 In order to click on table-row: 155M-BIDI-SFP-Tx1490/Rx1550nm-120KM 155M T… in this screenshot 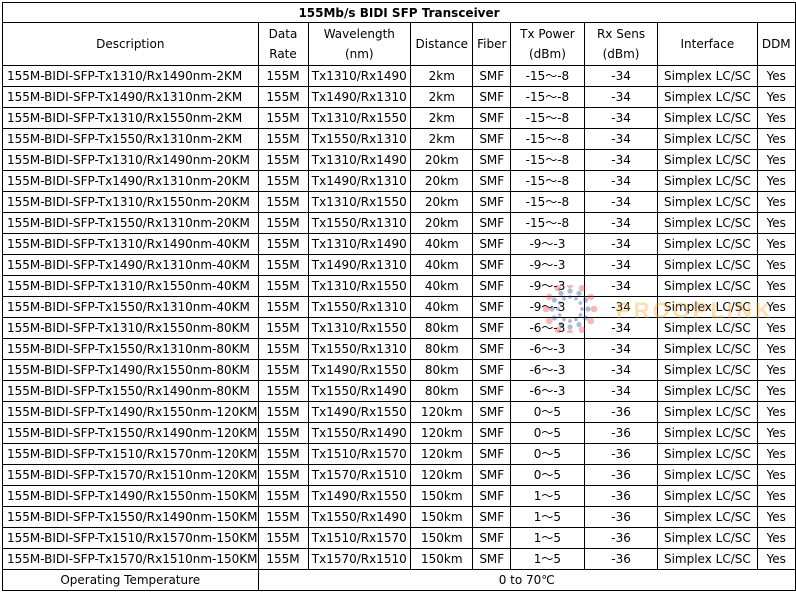, I will do `click(399, 412)`.